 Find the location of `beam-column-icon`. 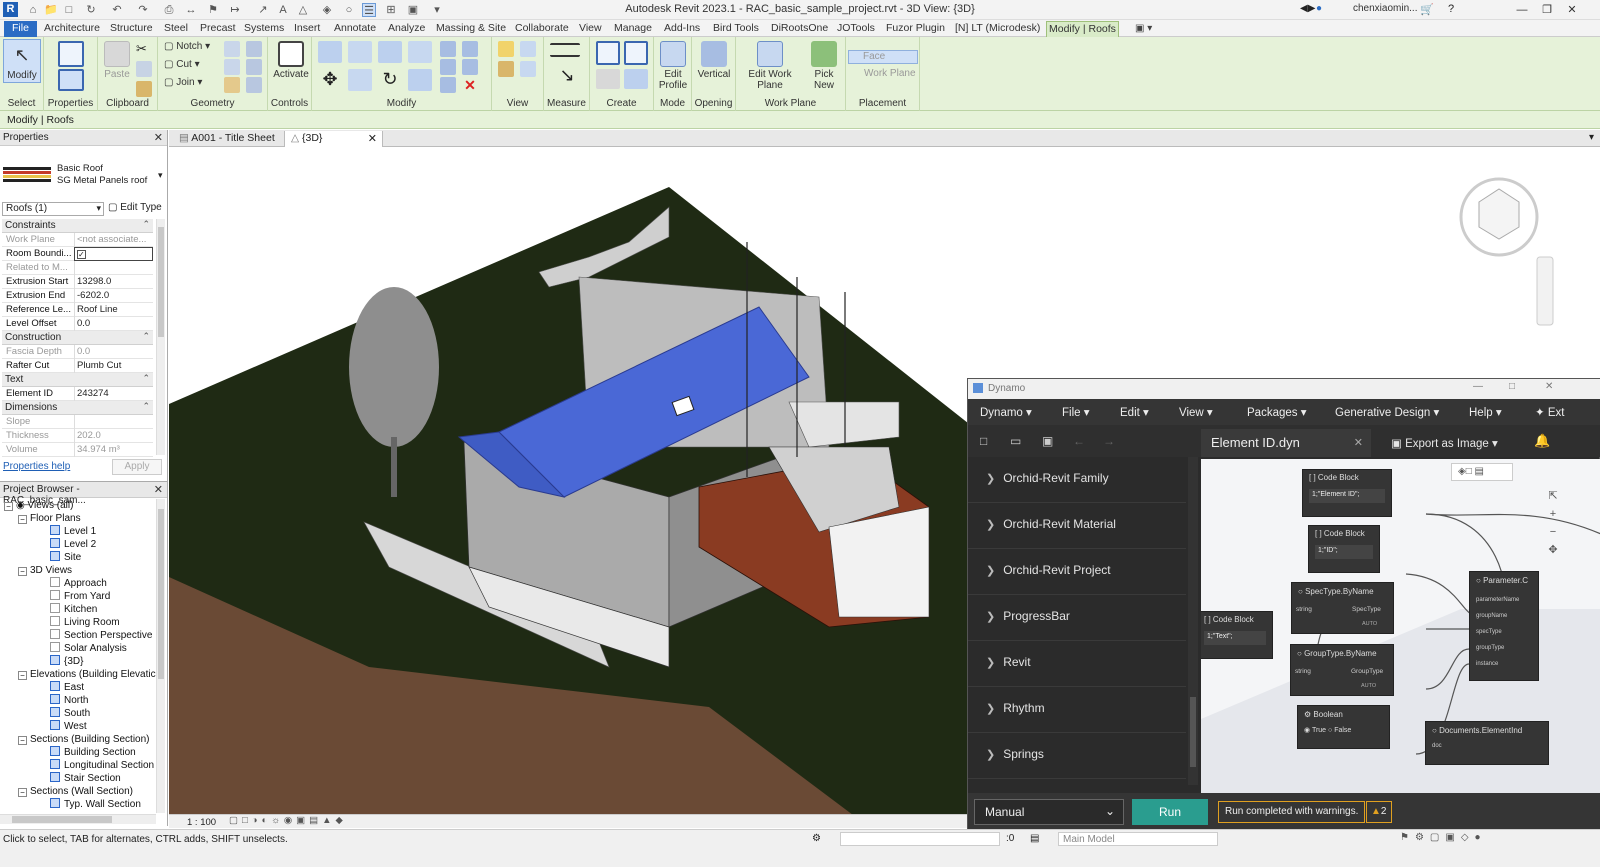

beam-column-icon is located at coordinates (254, 85).